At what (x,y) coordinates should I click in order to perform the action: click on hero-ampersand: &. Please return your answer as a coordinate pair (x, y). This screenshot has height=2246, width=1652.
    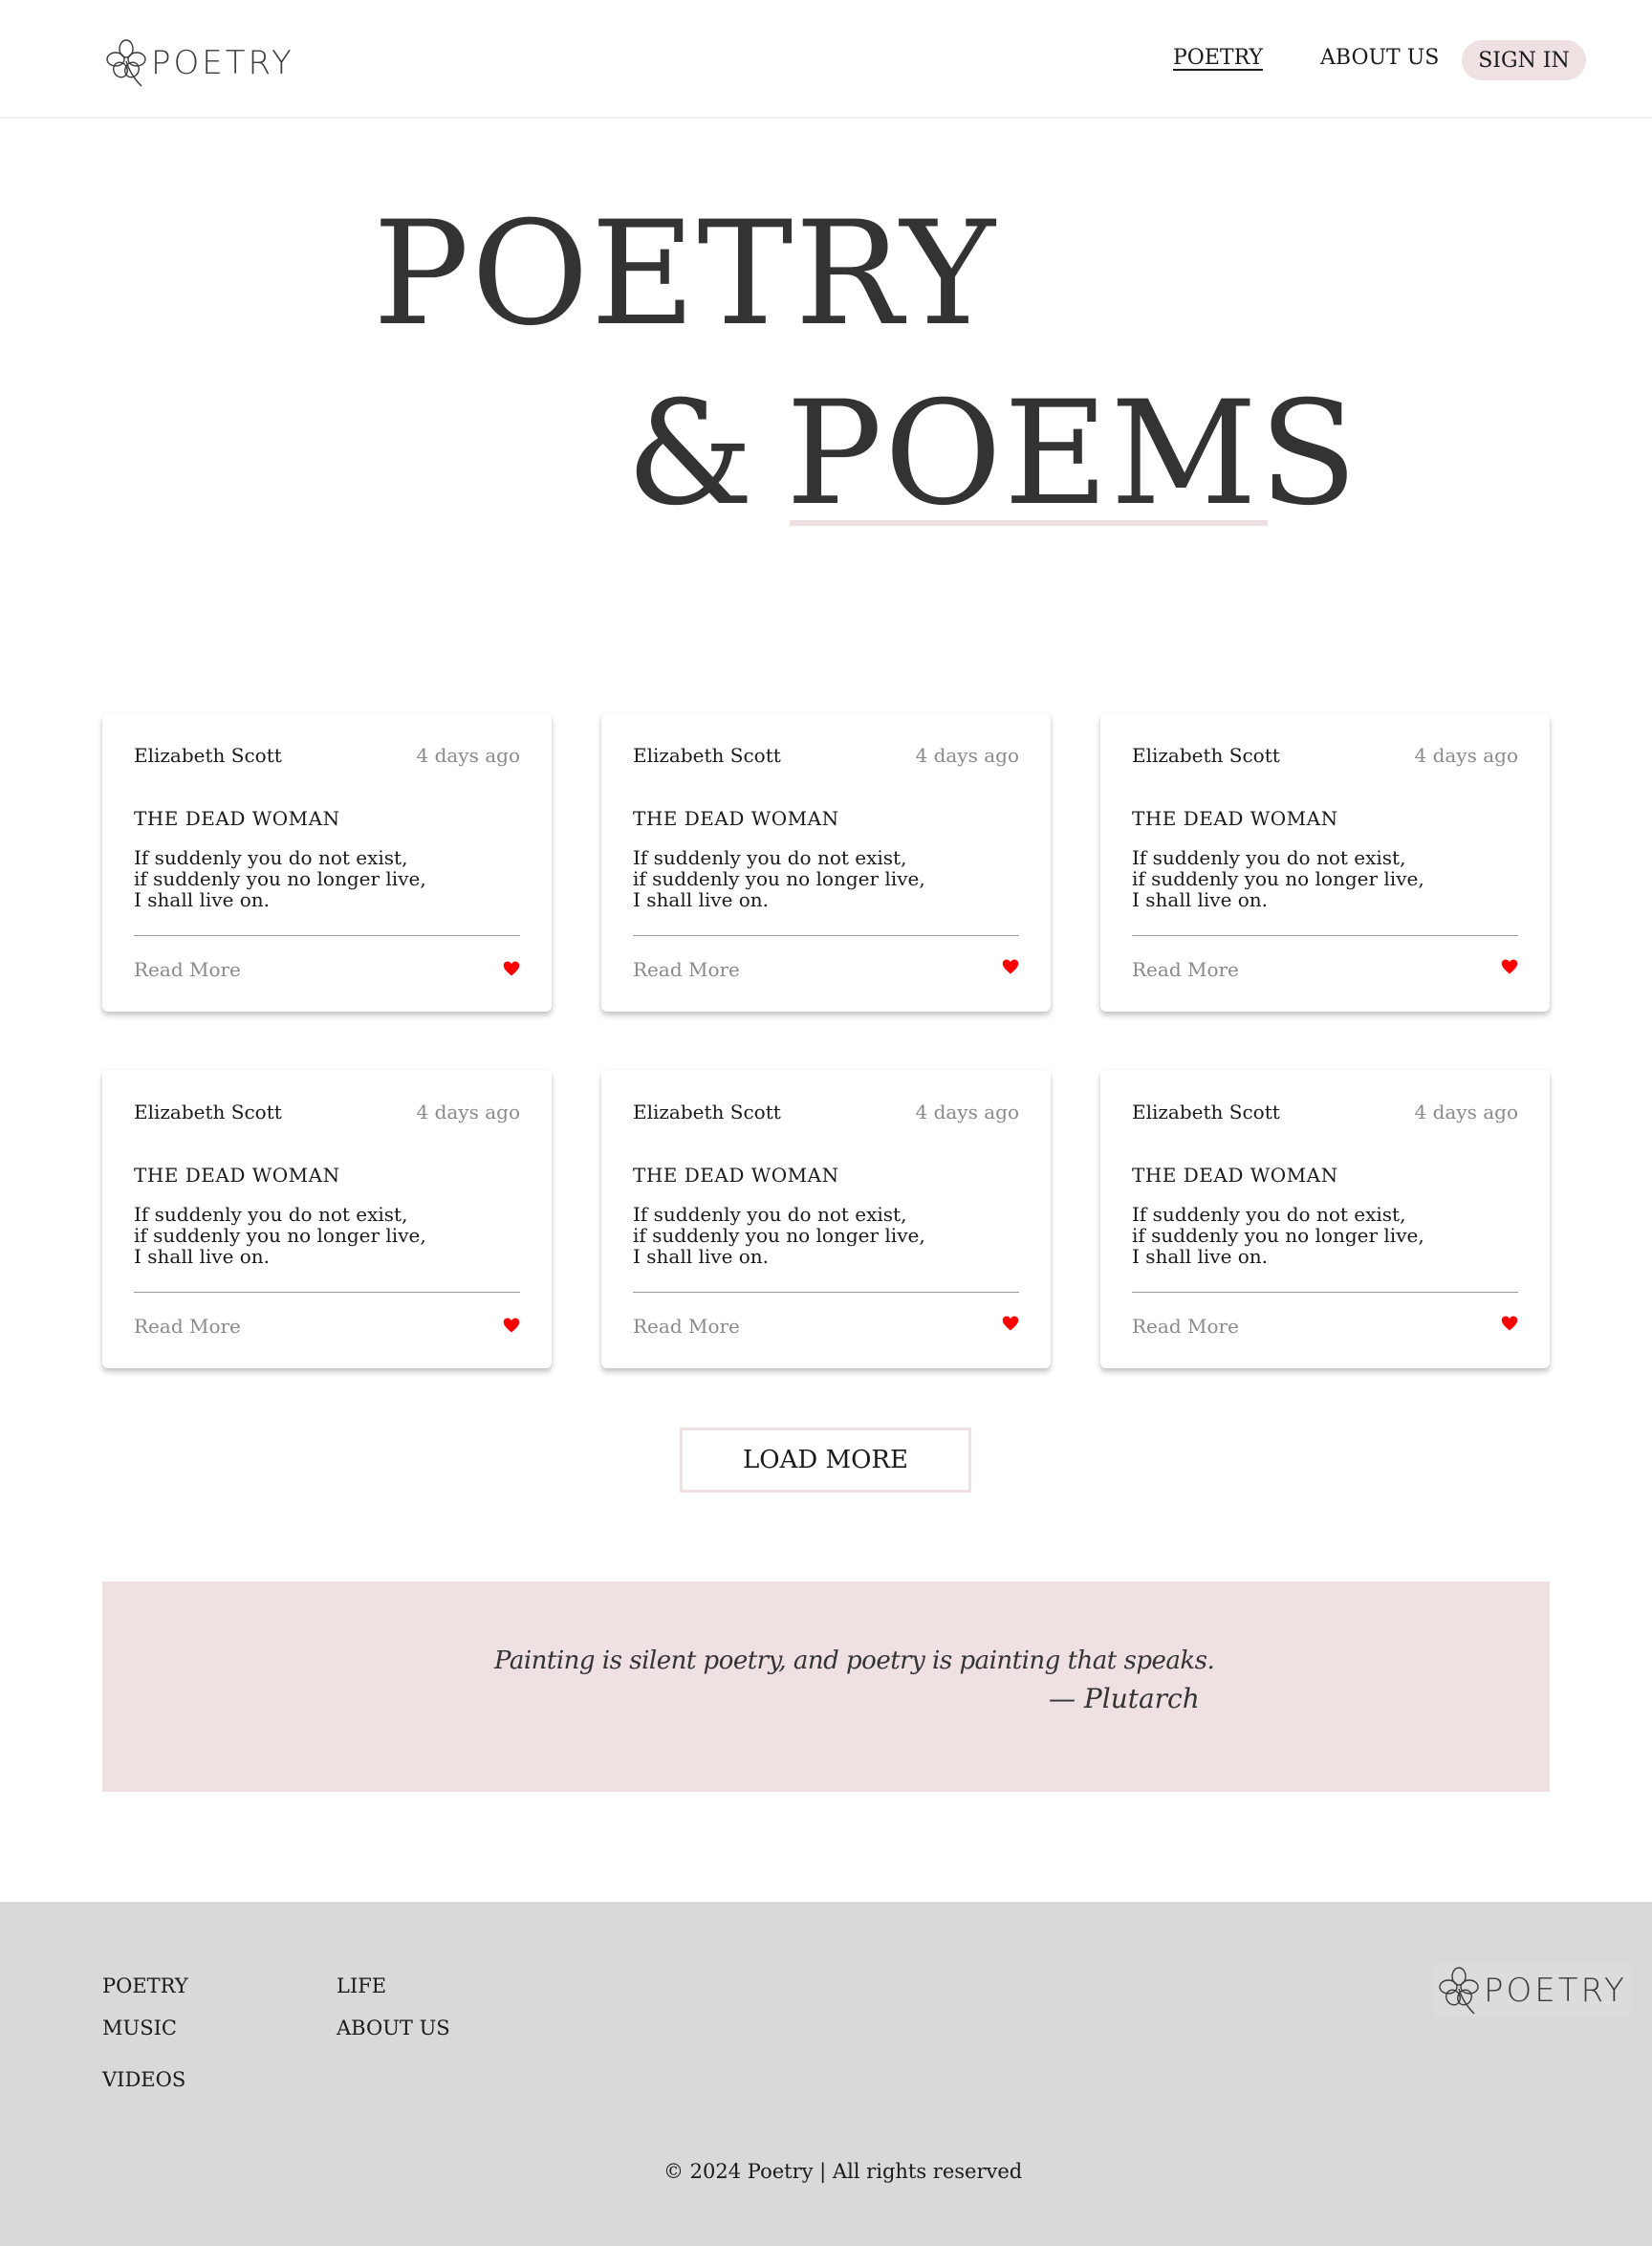
    Looking at the image, I should click on (690, 454).